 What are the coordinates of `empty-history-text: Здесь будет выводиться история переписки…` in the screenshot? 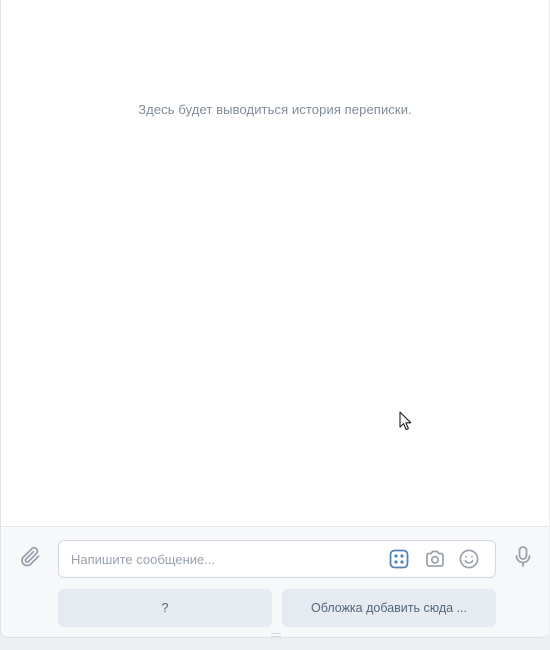 It's located at (275, 109).